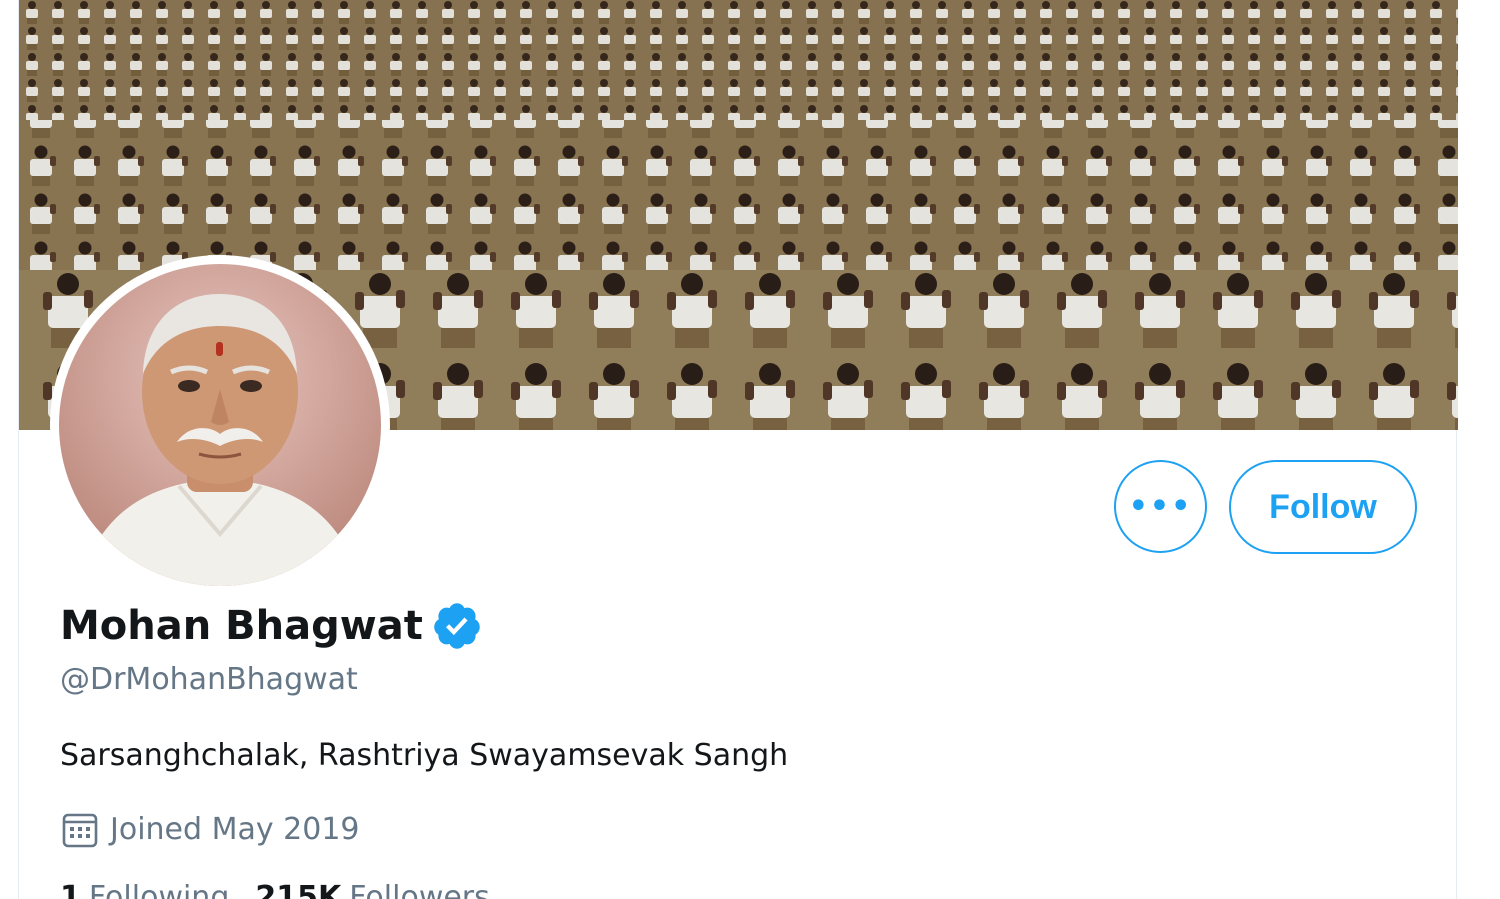  I want to click on joined-date-row: Joined May 2019, so click(210, 830).